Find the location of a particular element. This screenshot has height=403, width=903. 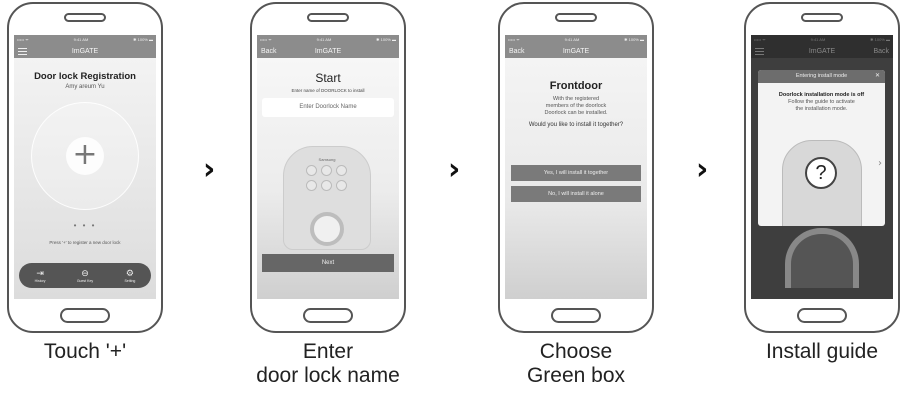

caption-line: Choose is located at coordinates (576, 351).